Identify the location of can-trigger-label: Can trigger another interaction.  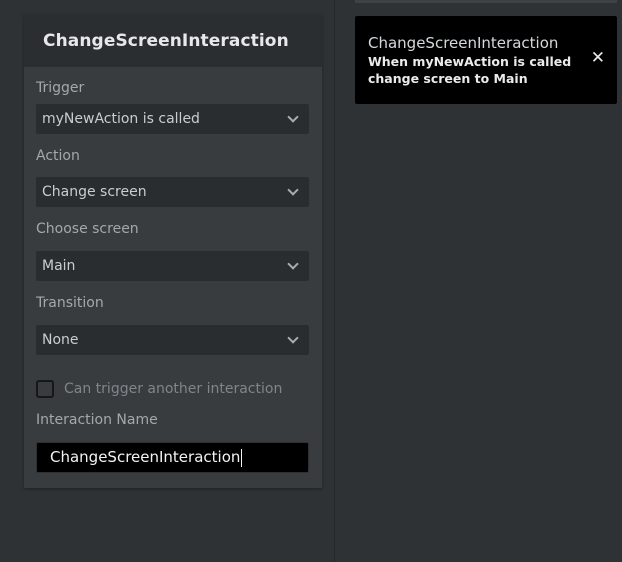
(173, 389).